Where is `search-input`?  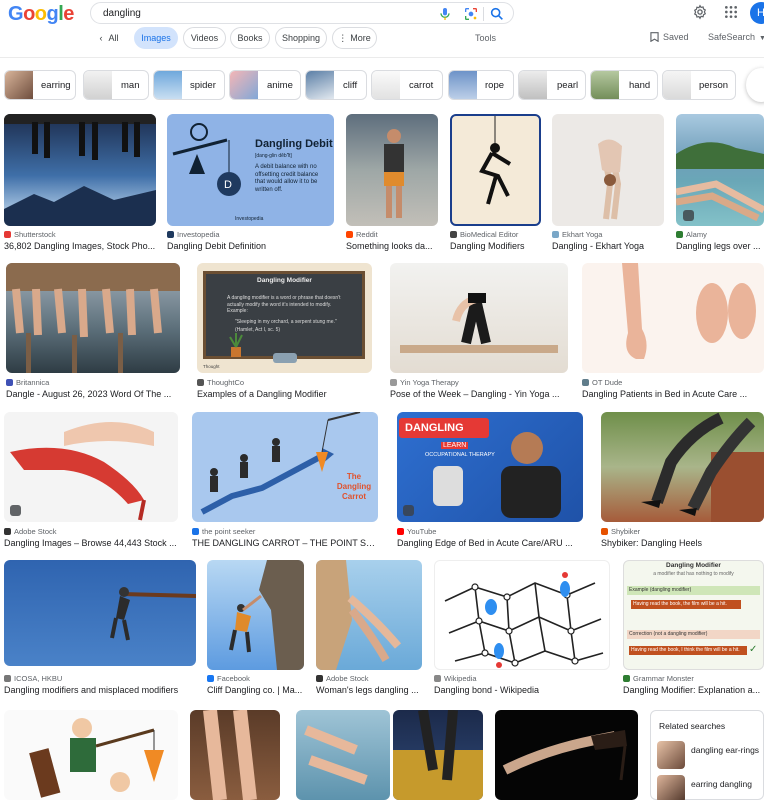 search-input is located at coordinates (263, 13).